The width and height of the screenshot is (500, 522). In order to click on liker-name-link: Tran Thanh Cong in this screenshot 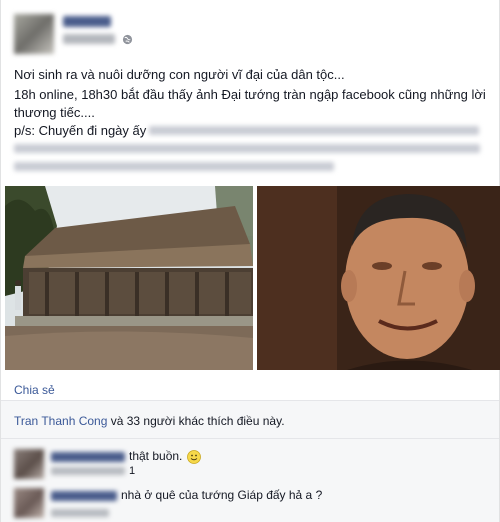, I will do `click(60, 421)`.